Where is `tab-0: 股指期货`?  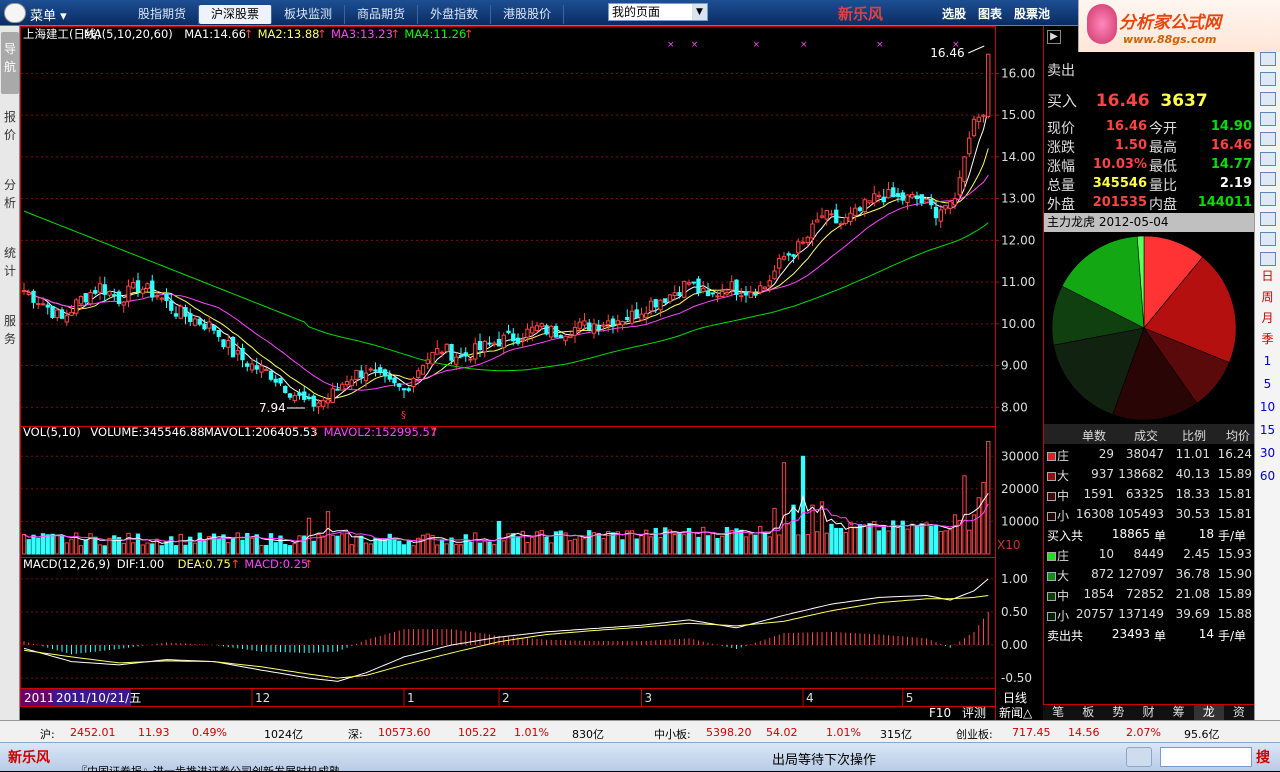 tab-0: 股指期货 is located at coordinates (163, 14).